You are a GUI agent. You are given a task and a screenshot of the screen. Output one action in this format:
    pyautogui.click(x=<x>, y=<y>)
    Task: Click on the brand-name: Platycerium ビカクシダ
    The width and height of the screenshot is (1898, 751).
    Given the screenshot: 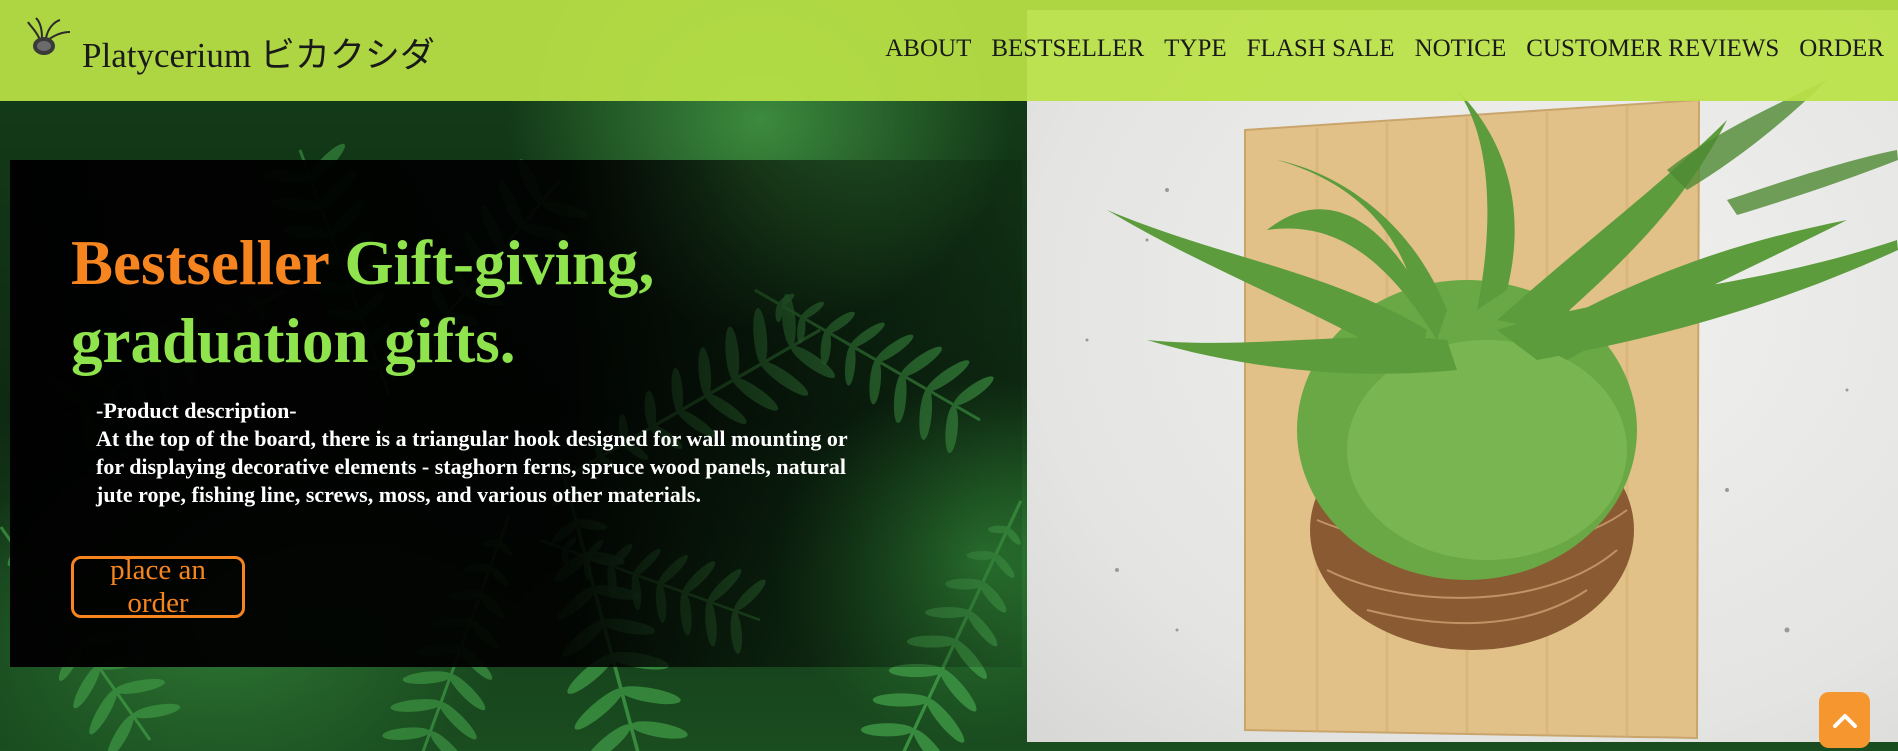 What is the action you would take?
    pyautogui.click(x=258, y=56)
    